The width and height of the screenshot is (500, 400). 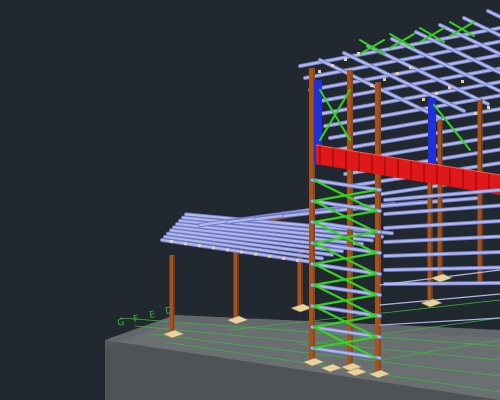 What do you see at coordinates (301, 308) in the screenshot?
I see `canopy-base-plate` at bounding box center [301, 308].